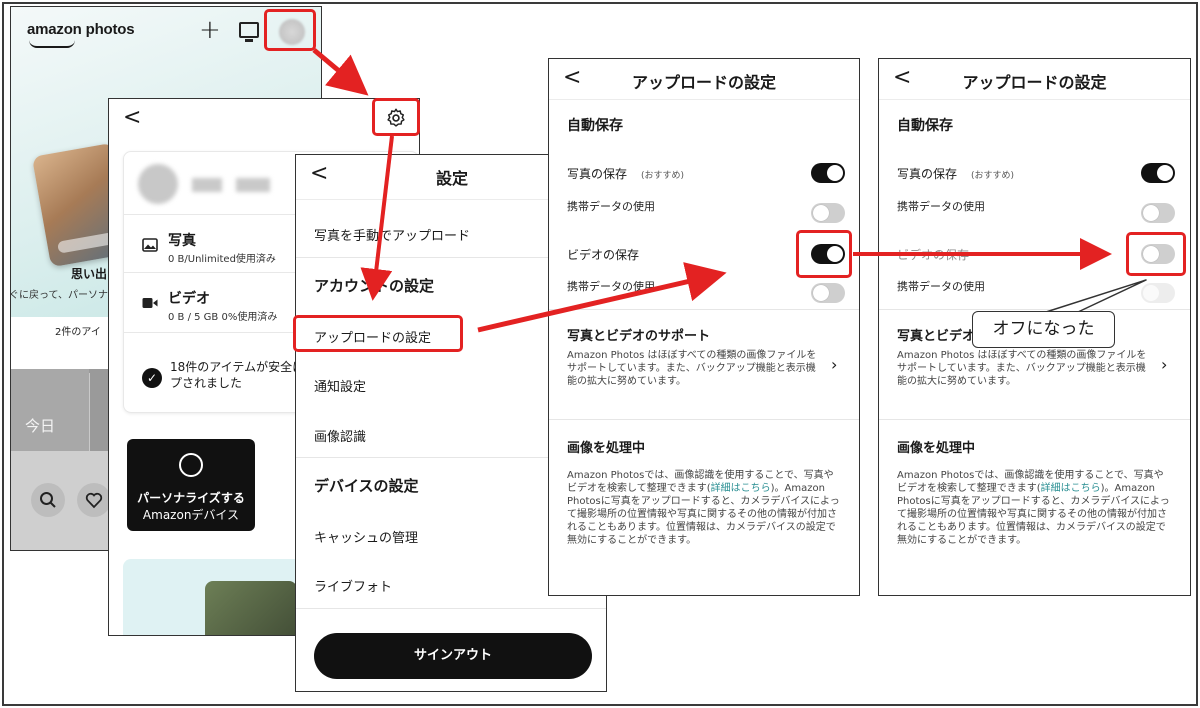 The height and width of the screenshot is (708, 1200). What do you see at coordinates (81, 29) in the screenshot?
I see `amazon-photos-logo: amazon photos` at bounding box center [81, 29].